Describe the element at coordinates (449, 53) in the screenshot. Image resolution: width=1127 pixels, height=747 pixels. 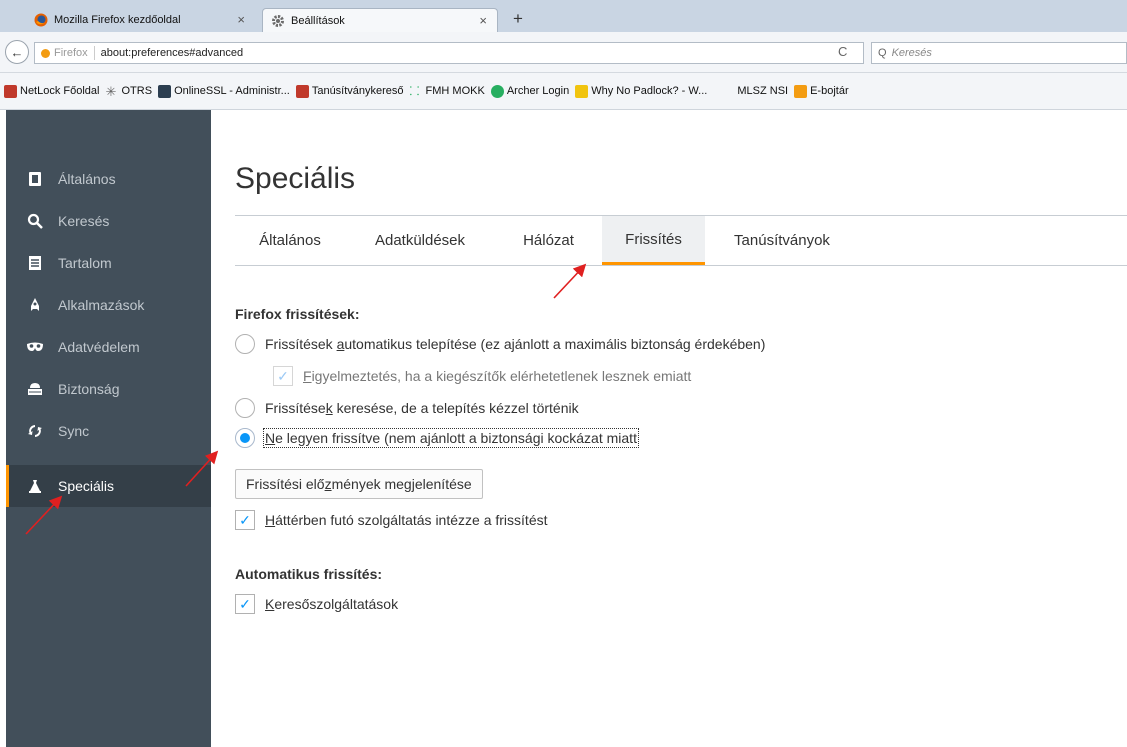
I see `url-bar: Firefox about:preferences#advanced` at that location.